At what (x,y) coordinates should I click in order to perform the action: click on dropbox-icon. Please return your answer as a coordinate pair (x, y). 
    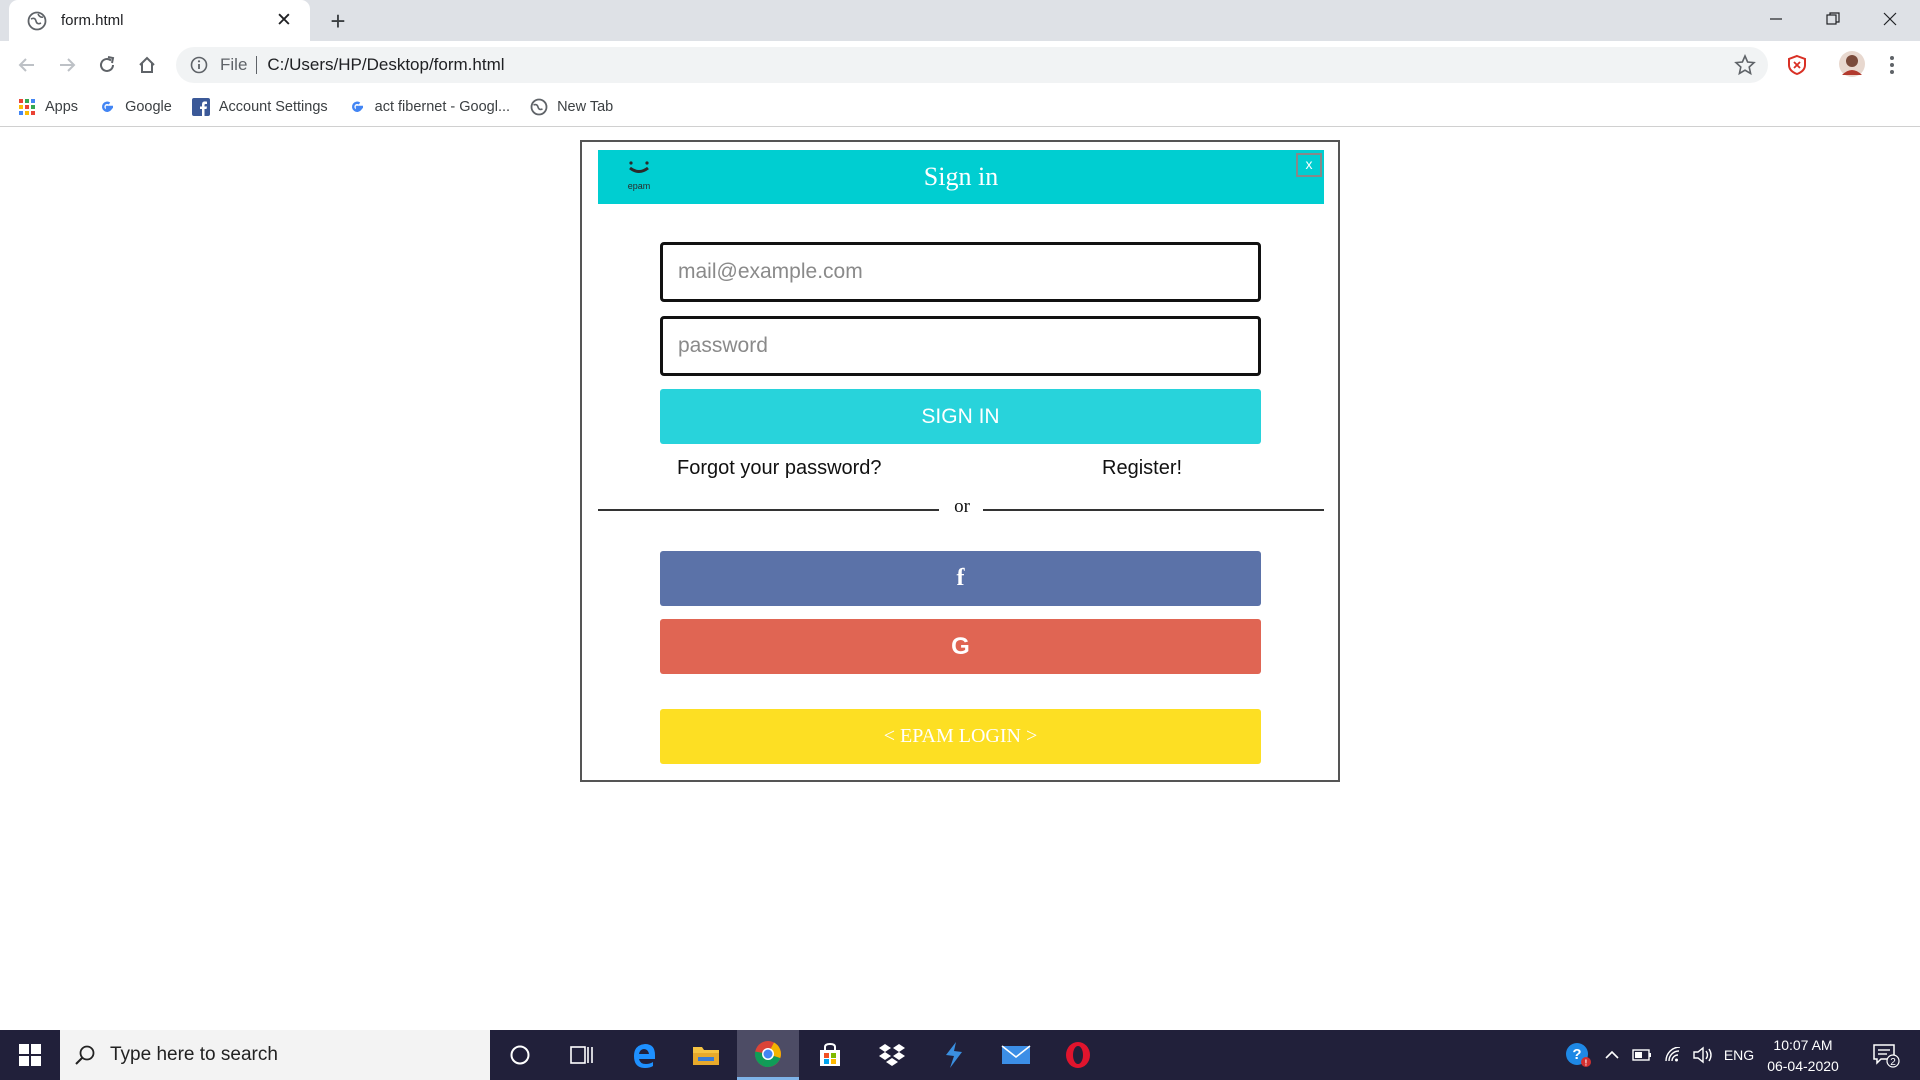
    Looking at the image, I should click on (892, 1055).